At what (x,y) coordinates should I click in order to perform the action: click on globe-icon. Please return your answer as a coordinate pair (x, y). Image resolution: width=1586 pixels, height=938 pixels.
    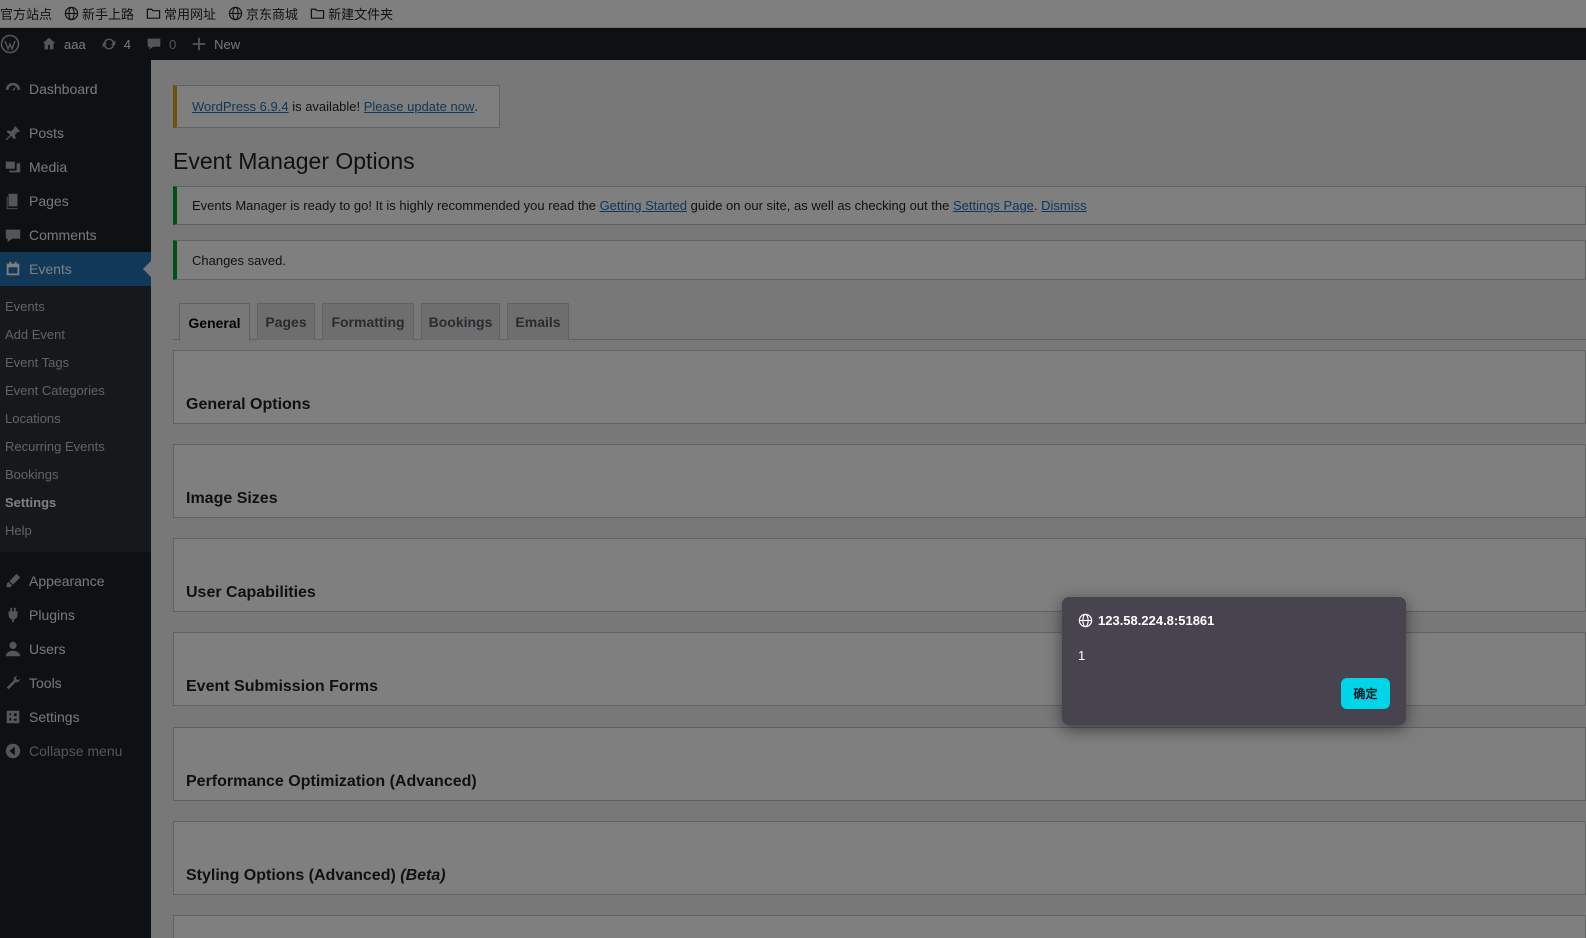
    Looking at the image, I should click on (1085, 620).